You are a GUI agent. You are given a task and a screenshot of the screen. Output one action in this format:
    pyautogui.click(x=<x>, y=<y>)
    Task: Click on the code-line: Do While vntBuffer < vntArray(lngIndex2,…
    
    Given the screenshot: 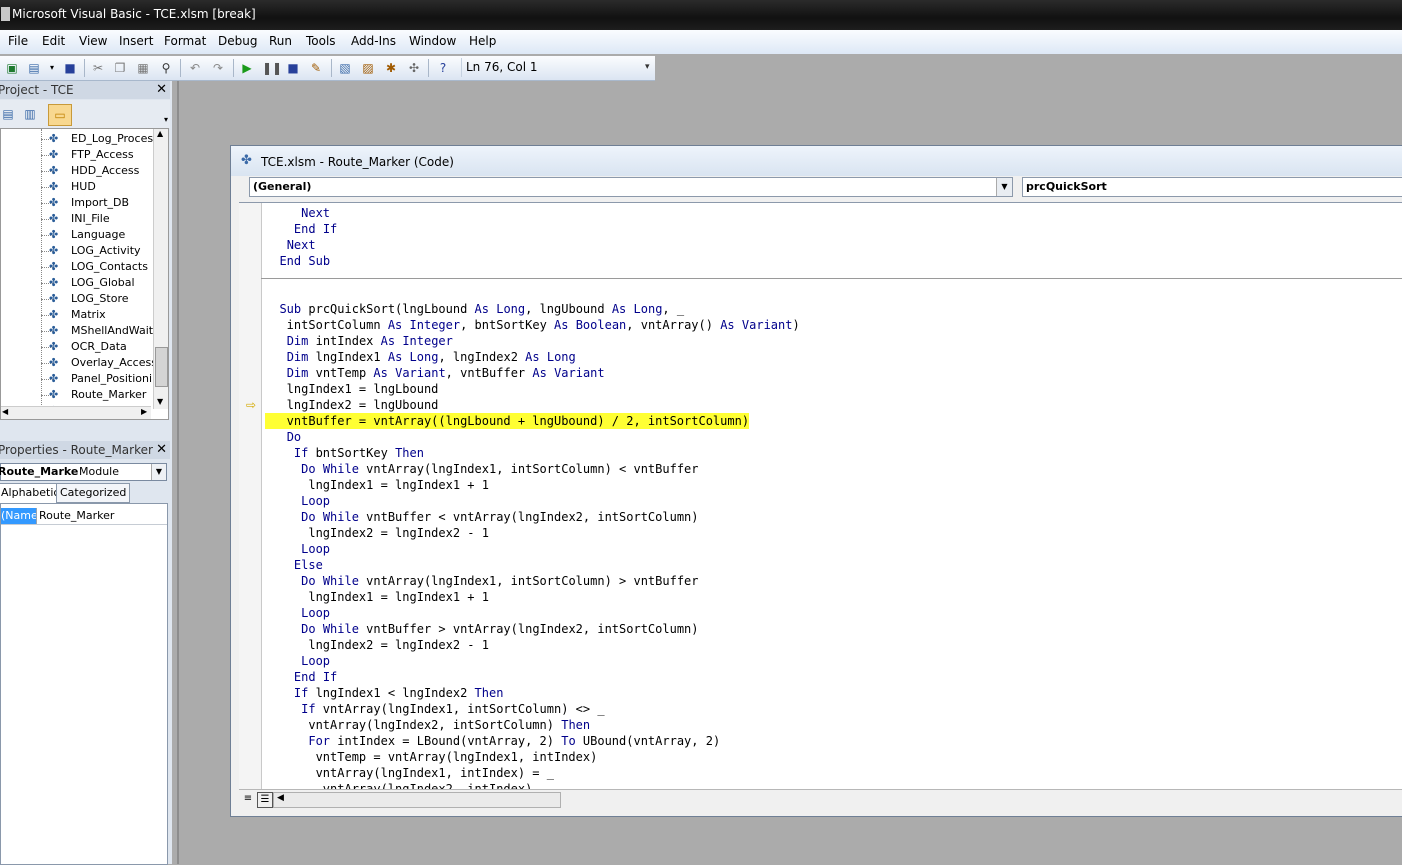 What is the action you would take?
    pyautogui.click(x=481, y=517)
    